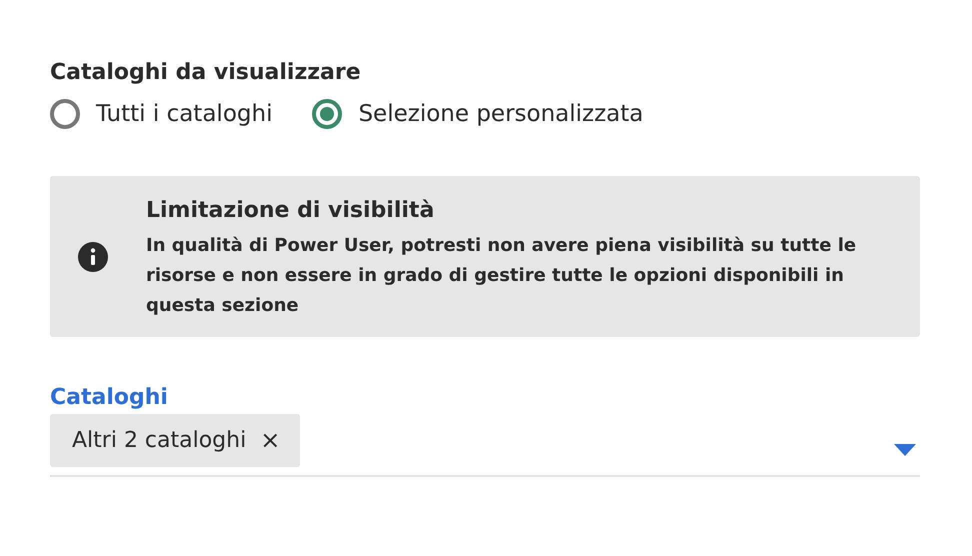 The height and width of the screenshot is (556, 972). I want to click on notice-text: In qualità di Power User, potresti non avere piena visibilità su tutte le risorse e non essere in grado di gestire tutte le opzioni disponibili in questa sezione, so click(502, 276).